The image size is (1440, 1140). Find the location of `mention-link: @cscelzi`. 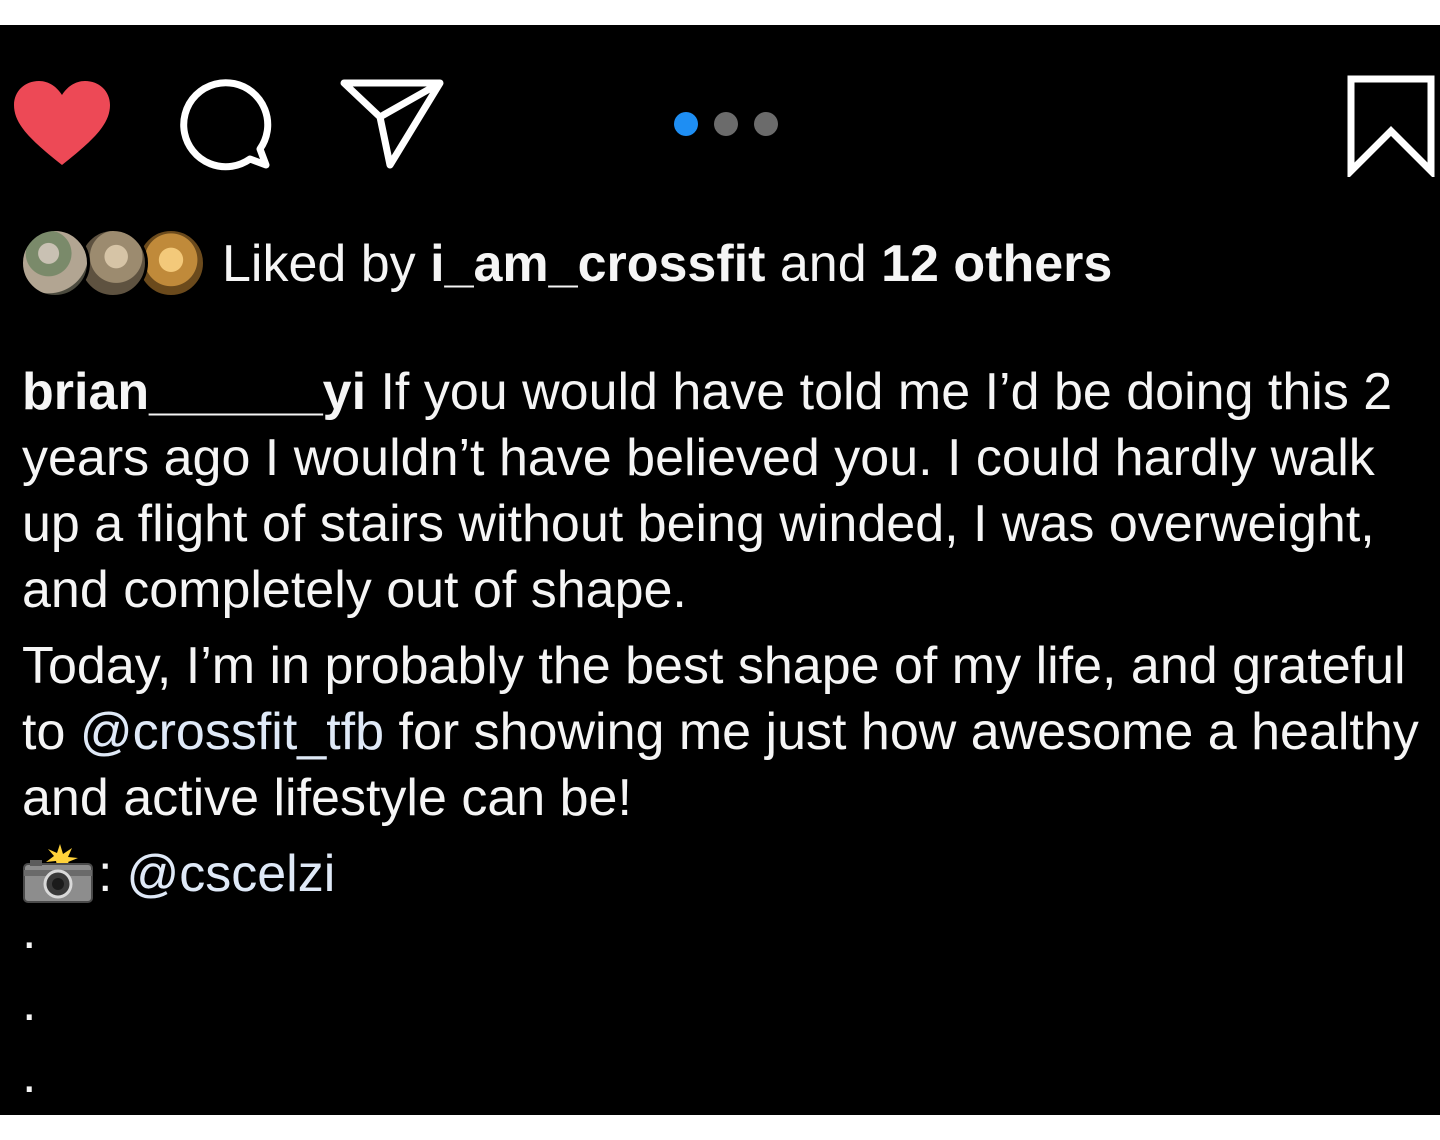

mention-link: @cscelzi is located at coordinates (230, 874).